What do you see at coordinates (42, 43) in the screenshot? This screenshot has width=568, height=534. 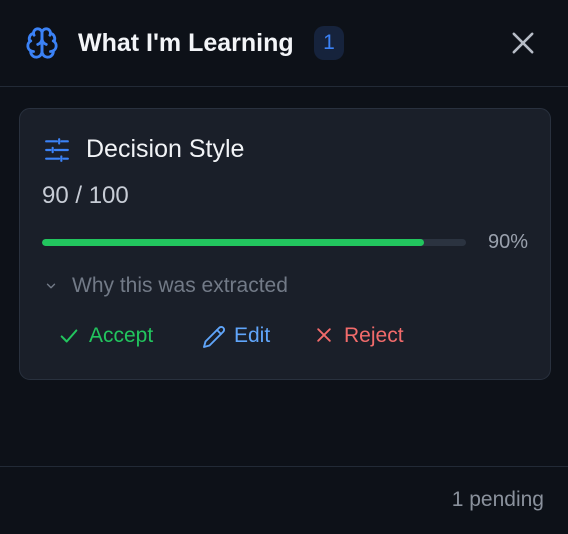 I see `brain-icon` at bounding box center [42, 43].